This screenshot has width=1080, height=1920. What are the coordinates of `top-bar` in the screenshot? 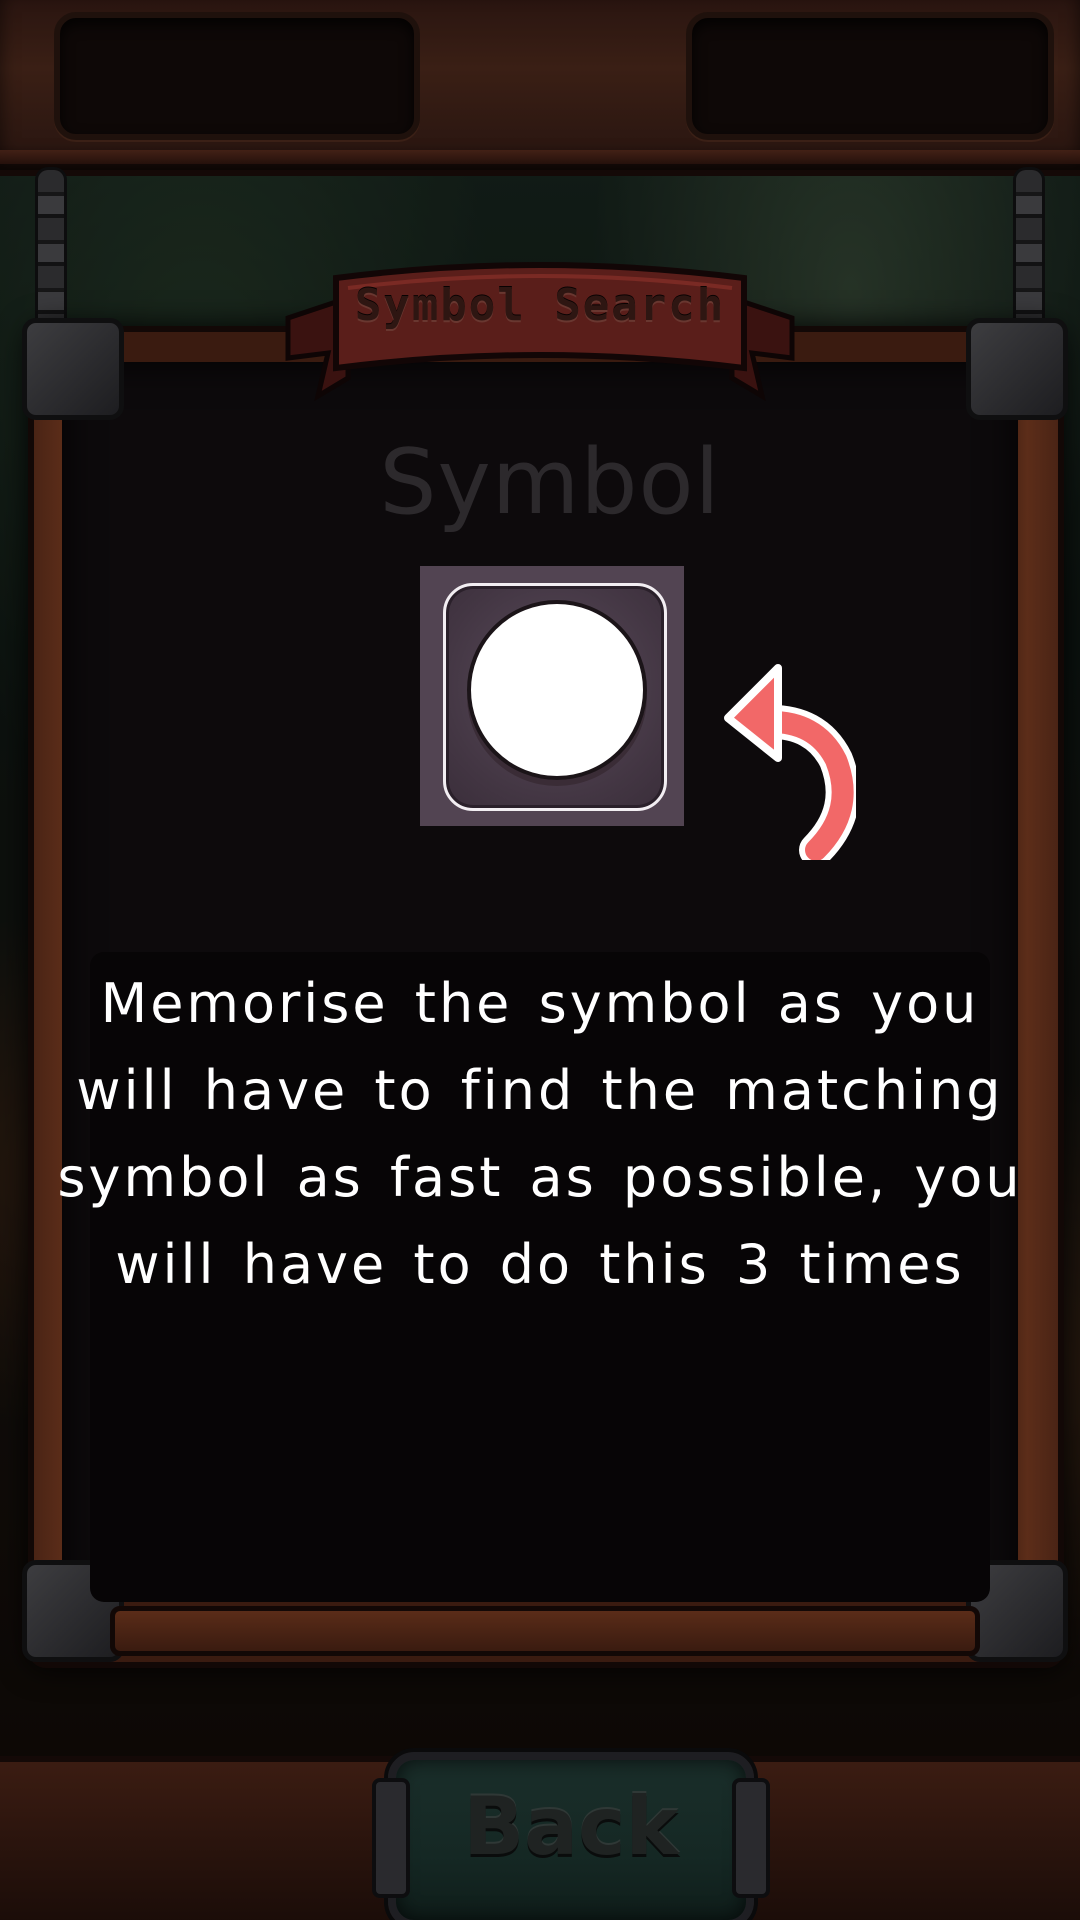 It's located at (540, 88).